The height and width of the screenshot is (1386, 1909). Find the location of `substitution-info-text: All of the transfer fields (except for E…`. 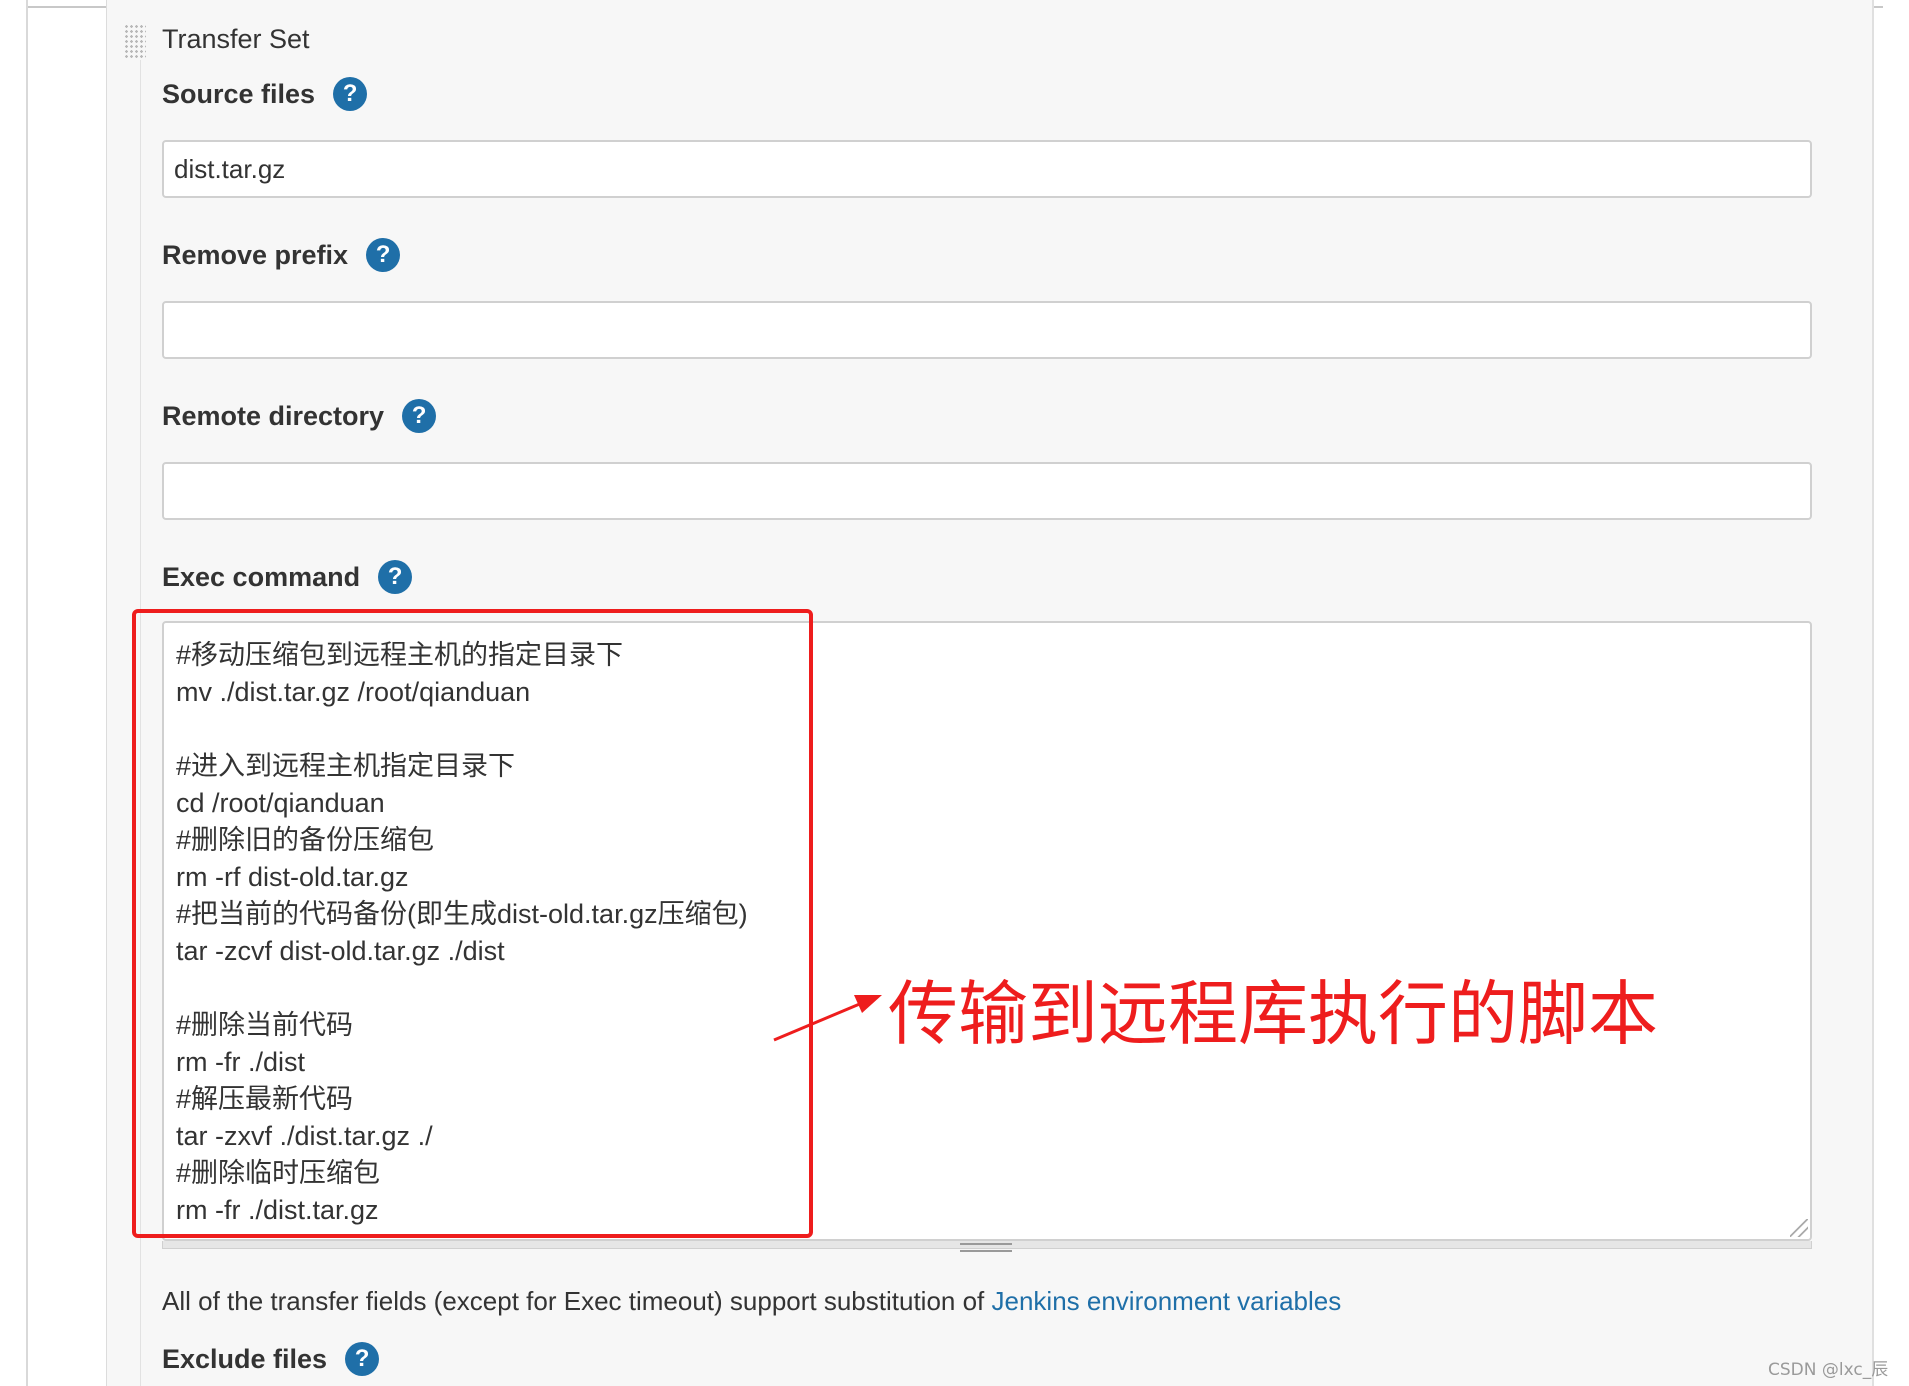

substitution-info-text: All of the transfer fields (except for E… is located at coordinates (577, 1301).